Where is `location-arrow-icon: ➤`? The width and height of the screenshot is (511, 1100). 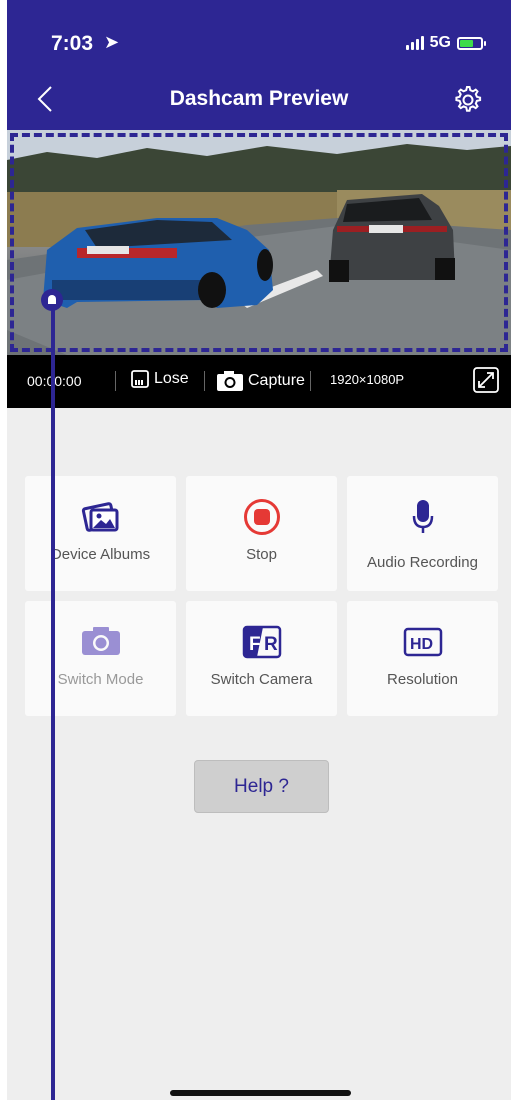 location-arrow-icon: ➤ is located at coordinates (112, 42).